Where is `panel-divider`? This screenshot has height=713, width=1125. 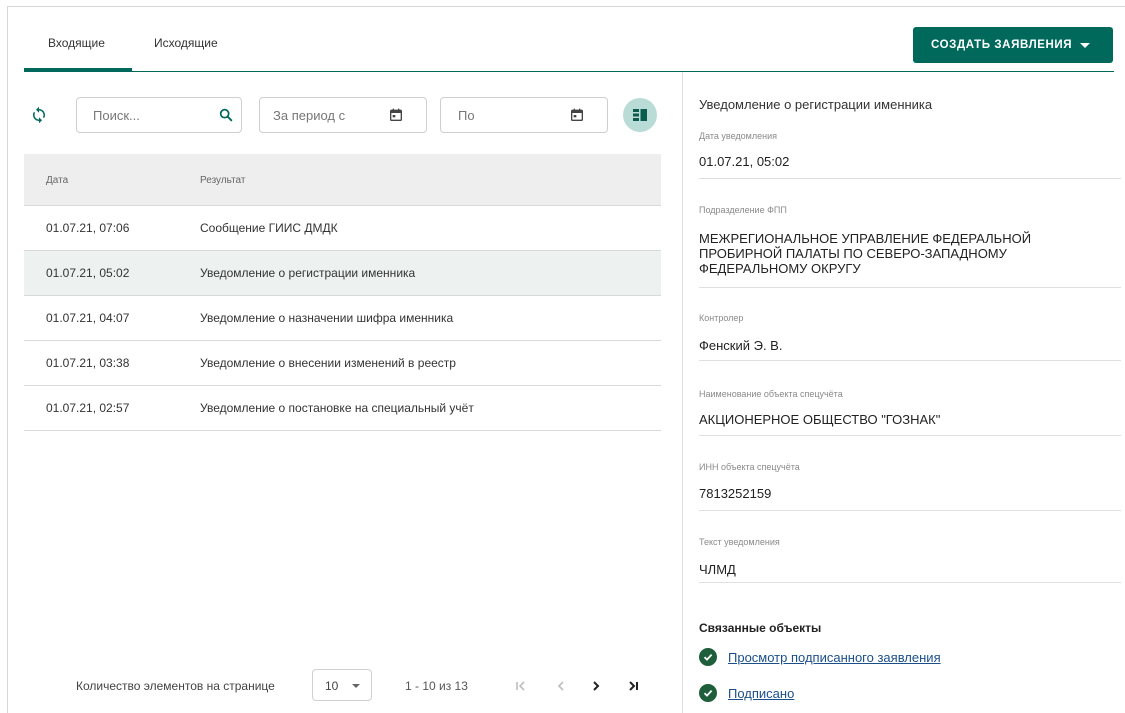 panel-divider is located at coordinates (682, 392).